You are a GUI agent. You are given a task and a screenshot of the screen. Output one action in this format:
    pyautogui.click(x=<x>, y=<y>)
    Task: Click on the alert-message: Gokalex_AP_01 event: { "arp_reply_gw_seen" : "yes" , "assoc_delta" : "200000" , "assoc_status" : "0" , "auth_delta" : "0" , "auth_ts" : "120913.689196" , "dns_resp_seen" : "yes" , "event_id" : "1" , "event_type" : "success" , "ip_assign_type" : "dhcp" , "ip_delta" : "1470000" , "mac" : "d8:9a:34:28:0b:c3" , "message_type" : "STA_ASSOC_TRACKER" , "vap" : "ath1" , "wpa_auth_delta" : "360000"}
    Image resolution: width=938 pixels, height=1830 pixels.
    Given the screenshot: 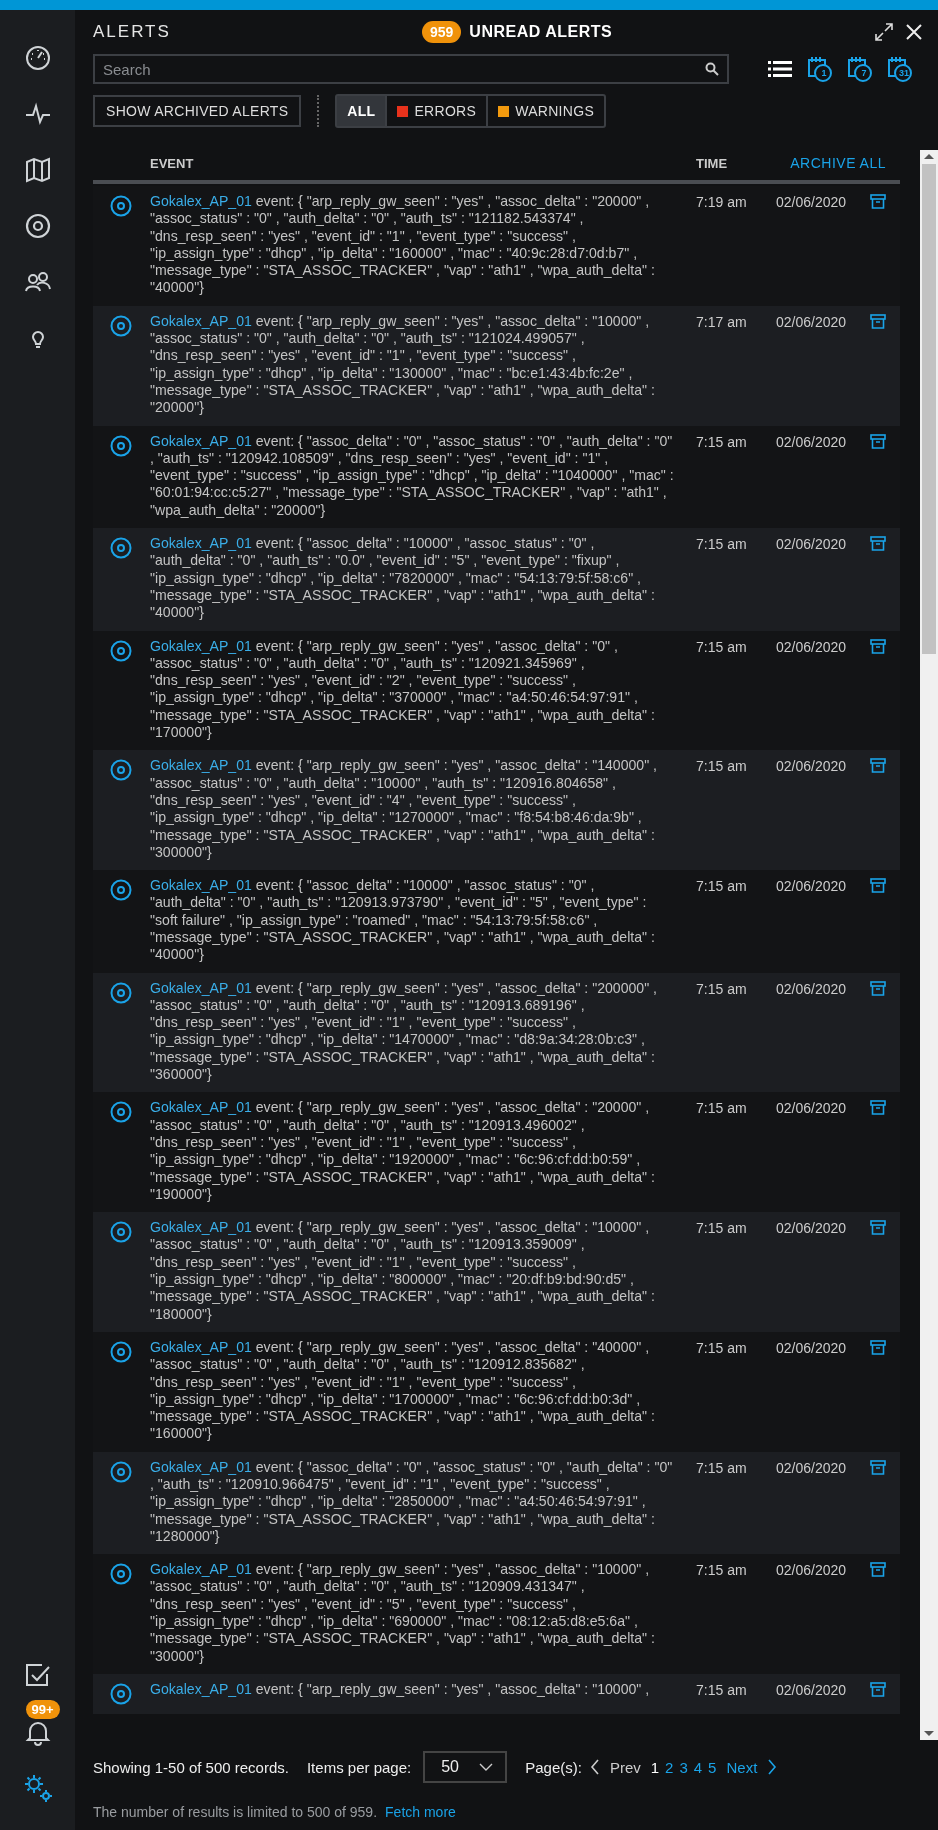 What is the action you would take?
    pyautogui.click(x=404, y=1031)
    